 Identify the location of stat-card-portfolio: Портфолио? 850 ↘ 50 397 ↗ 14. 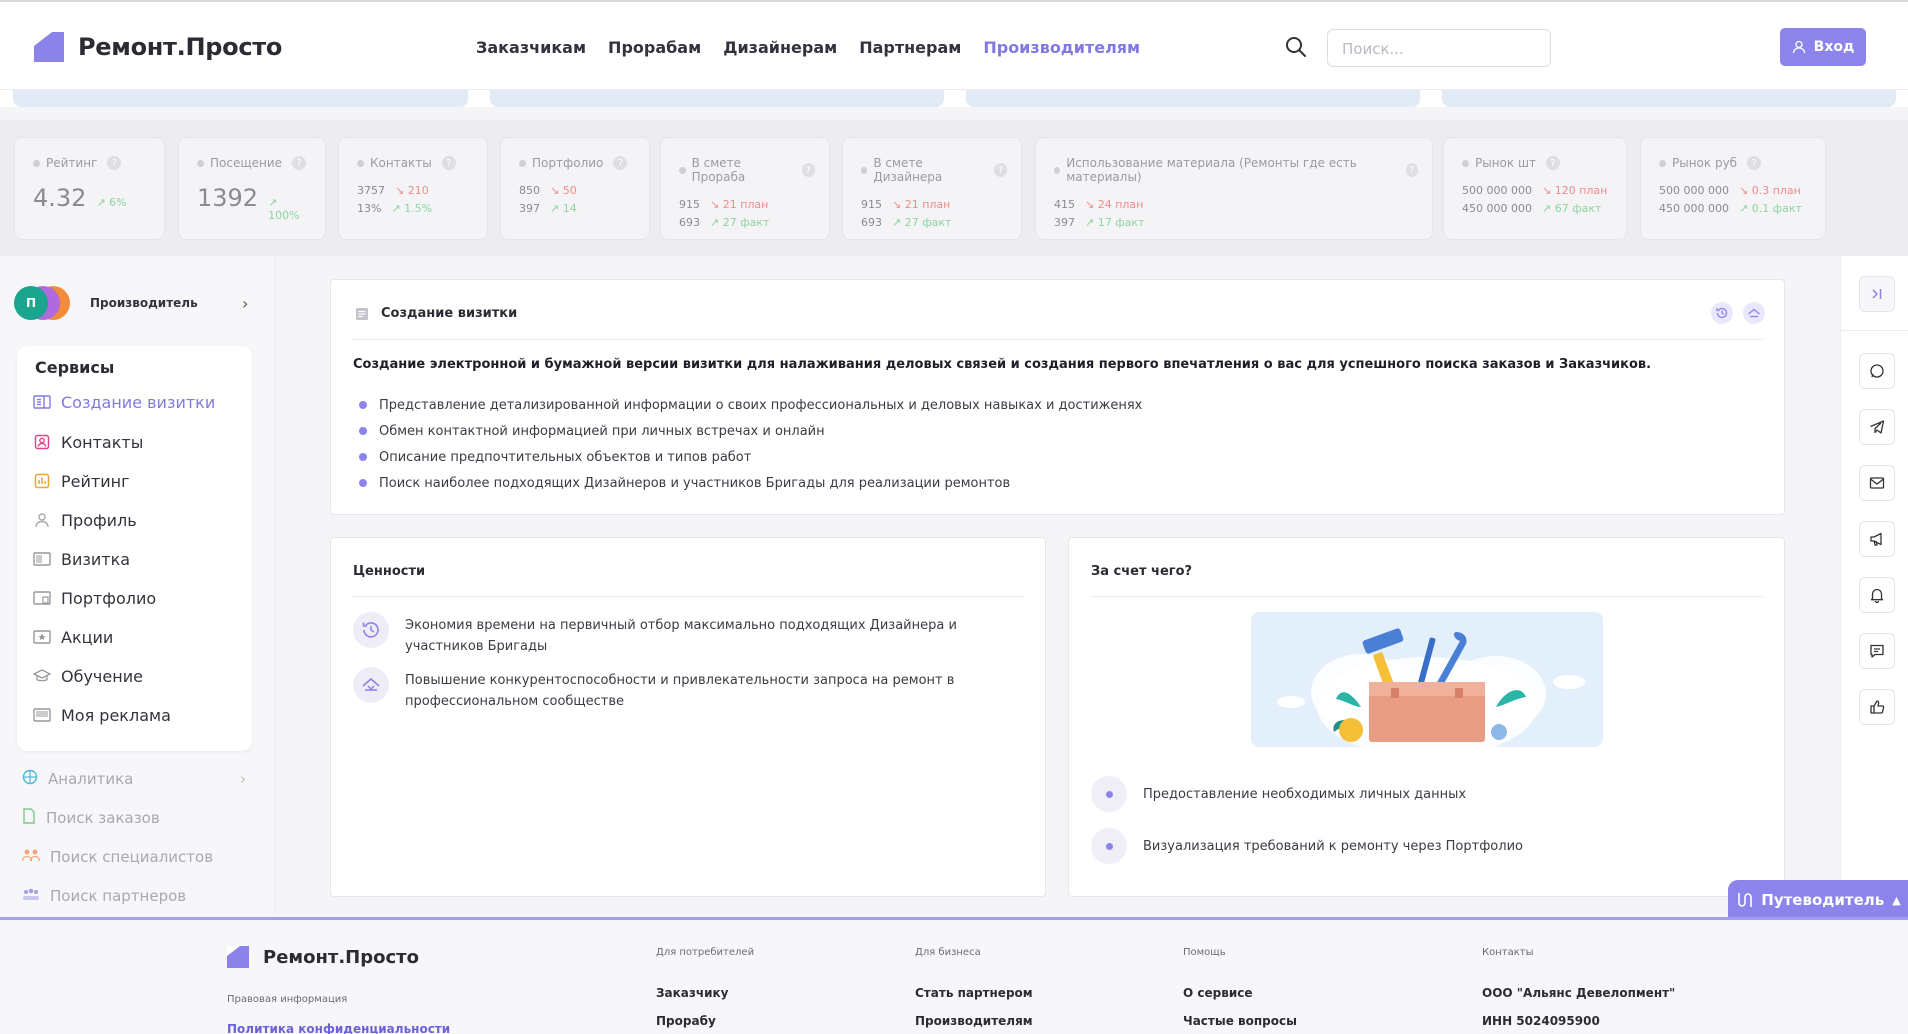
(575, 188).